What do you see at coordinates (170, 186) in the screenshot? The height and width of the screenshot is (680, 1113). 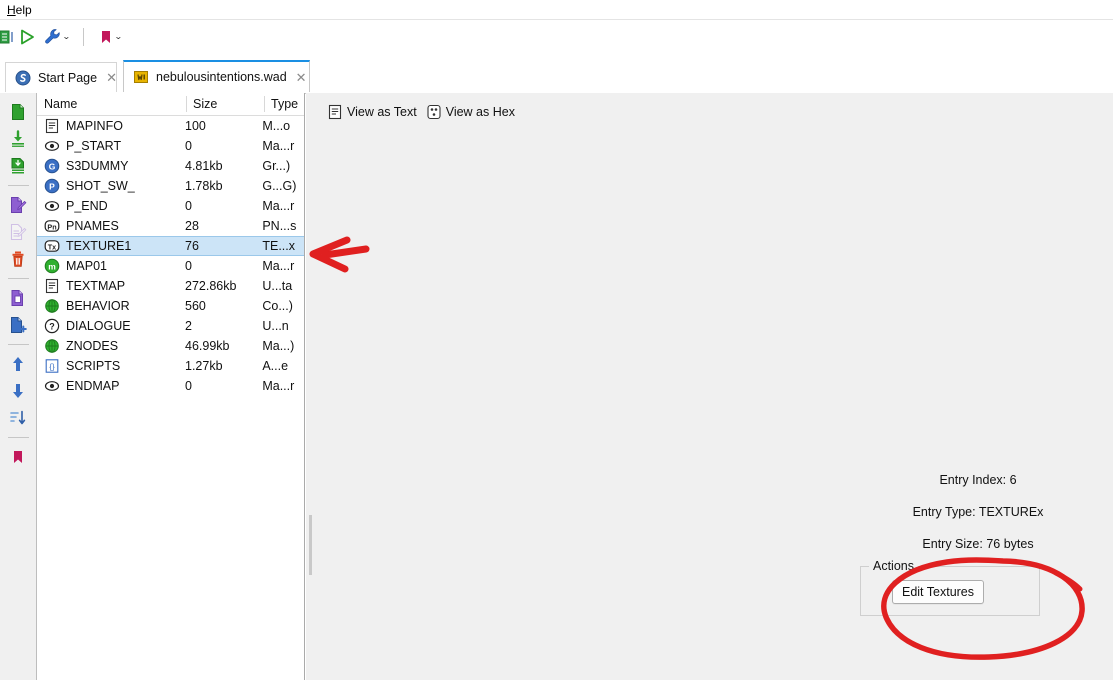 I see `entry-row: P SHOT_SW_ 1.78kb G...G)` at bounding box center [170, 186].